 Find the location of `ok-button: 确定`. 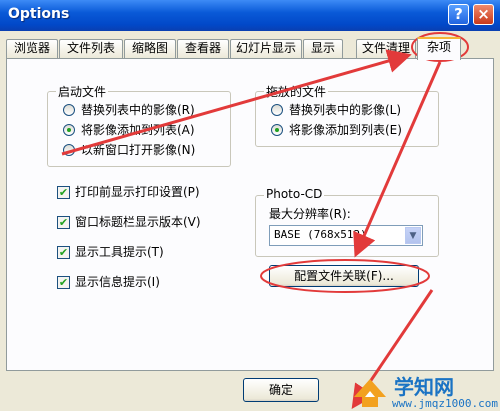

ok-button: 确定 is located at coordinates (281, 390).